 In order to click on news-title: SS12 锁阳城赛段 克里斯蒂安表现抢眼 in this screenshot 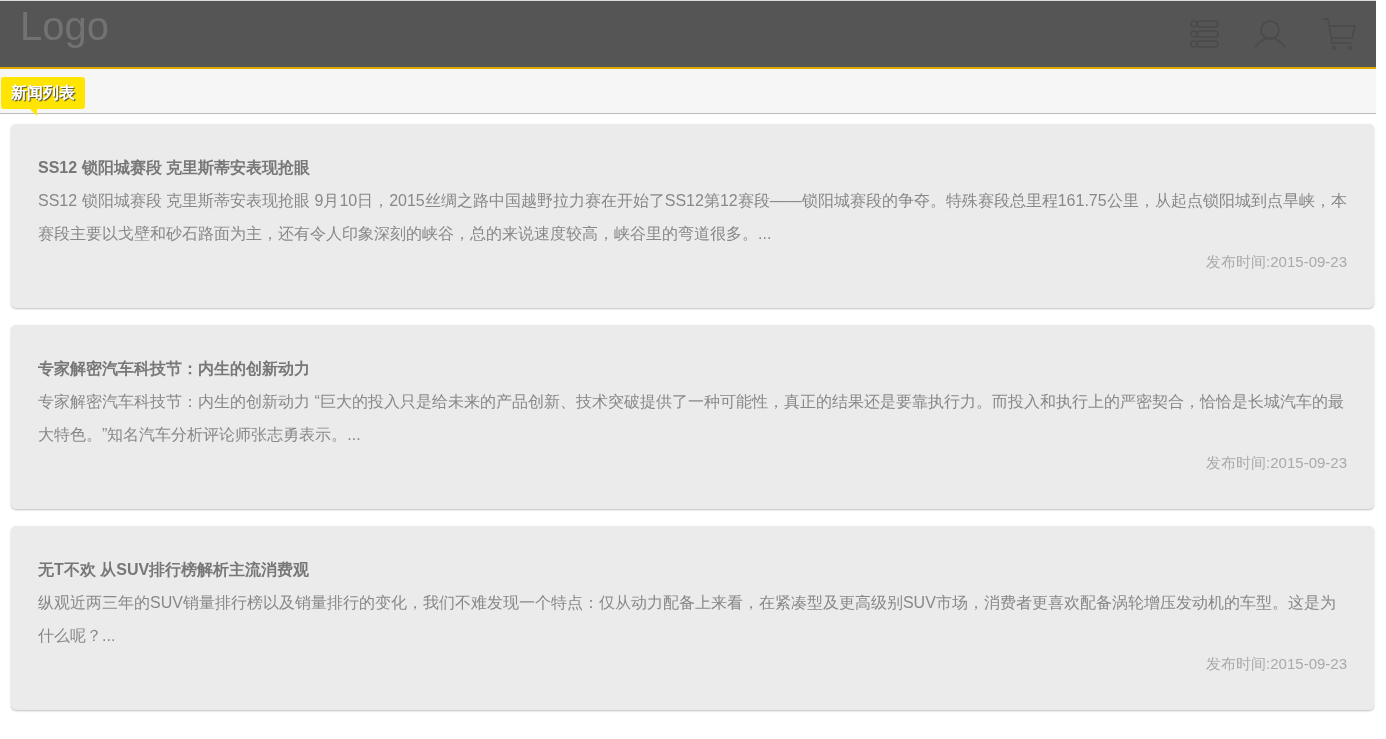, I will do `click(692, 168)`.